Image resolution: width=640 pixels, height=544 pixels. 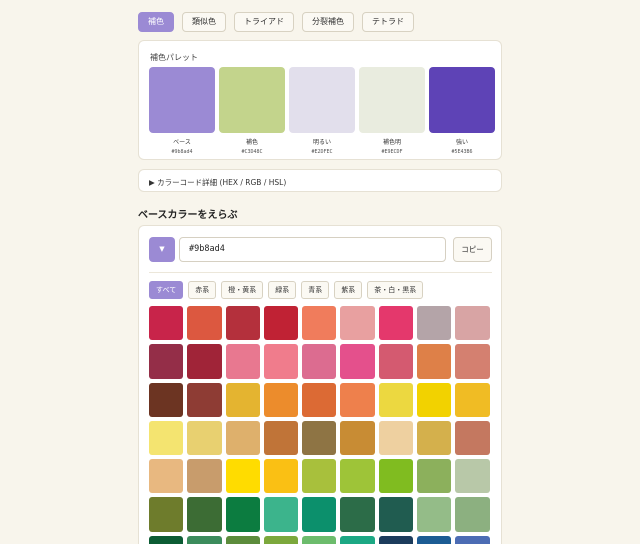 I want to click on swatch-label: ベース, so click(x=182, y=142).